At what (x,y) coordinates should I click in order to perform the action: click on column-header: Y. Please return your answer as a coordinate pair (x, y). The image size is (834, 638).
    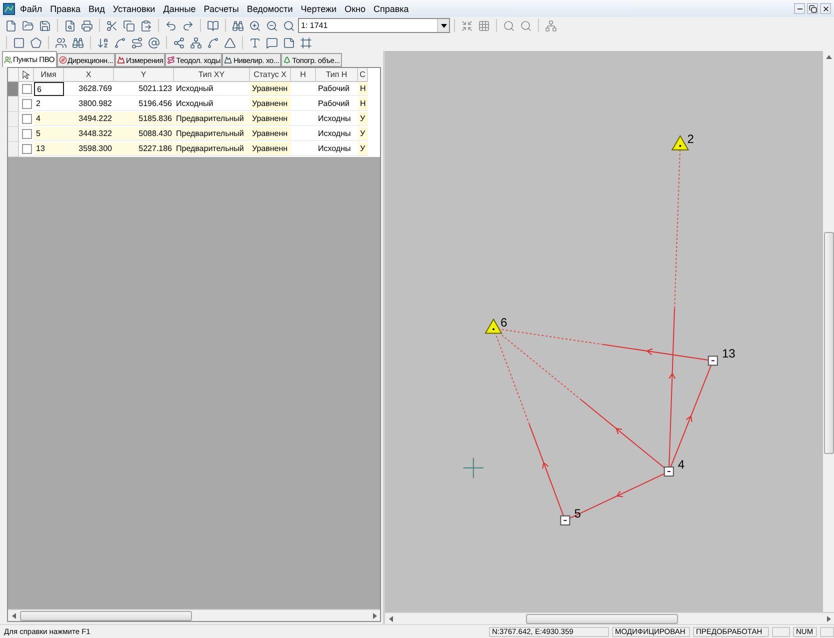
    Looking at the image, I should click on (144, 75).